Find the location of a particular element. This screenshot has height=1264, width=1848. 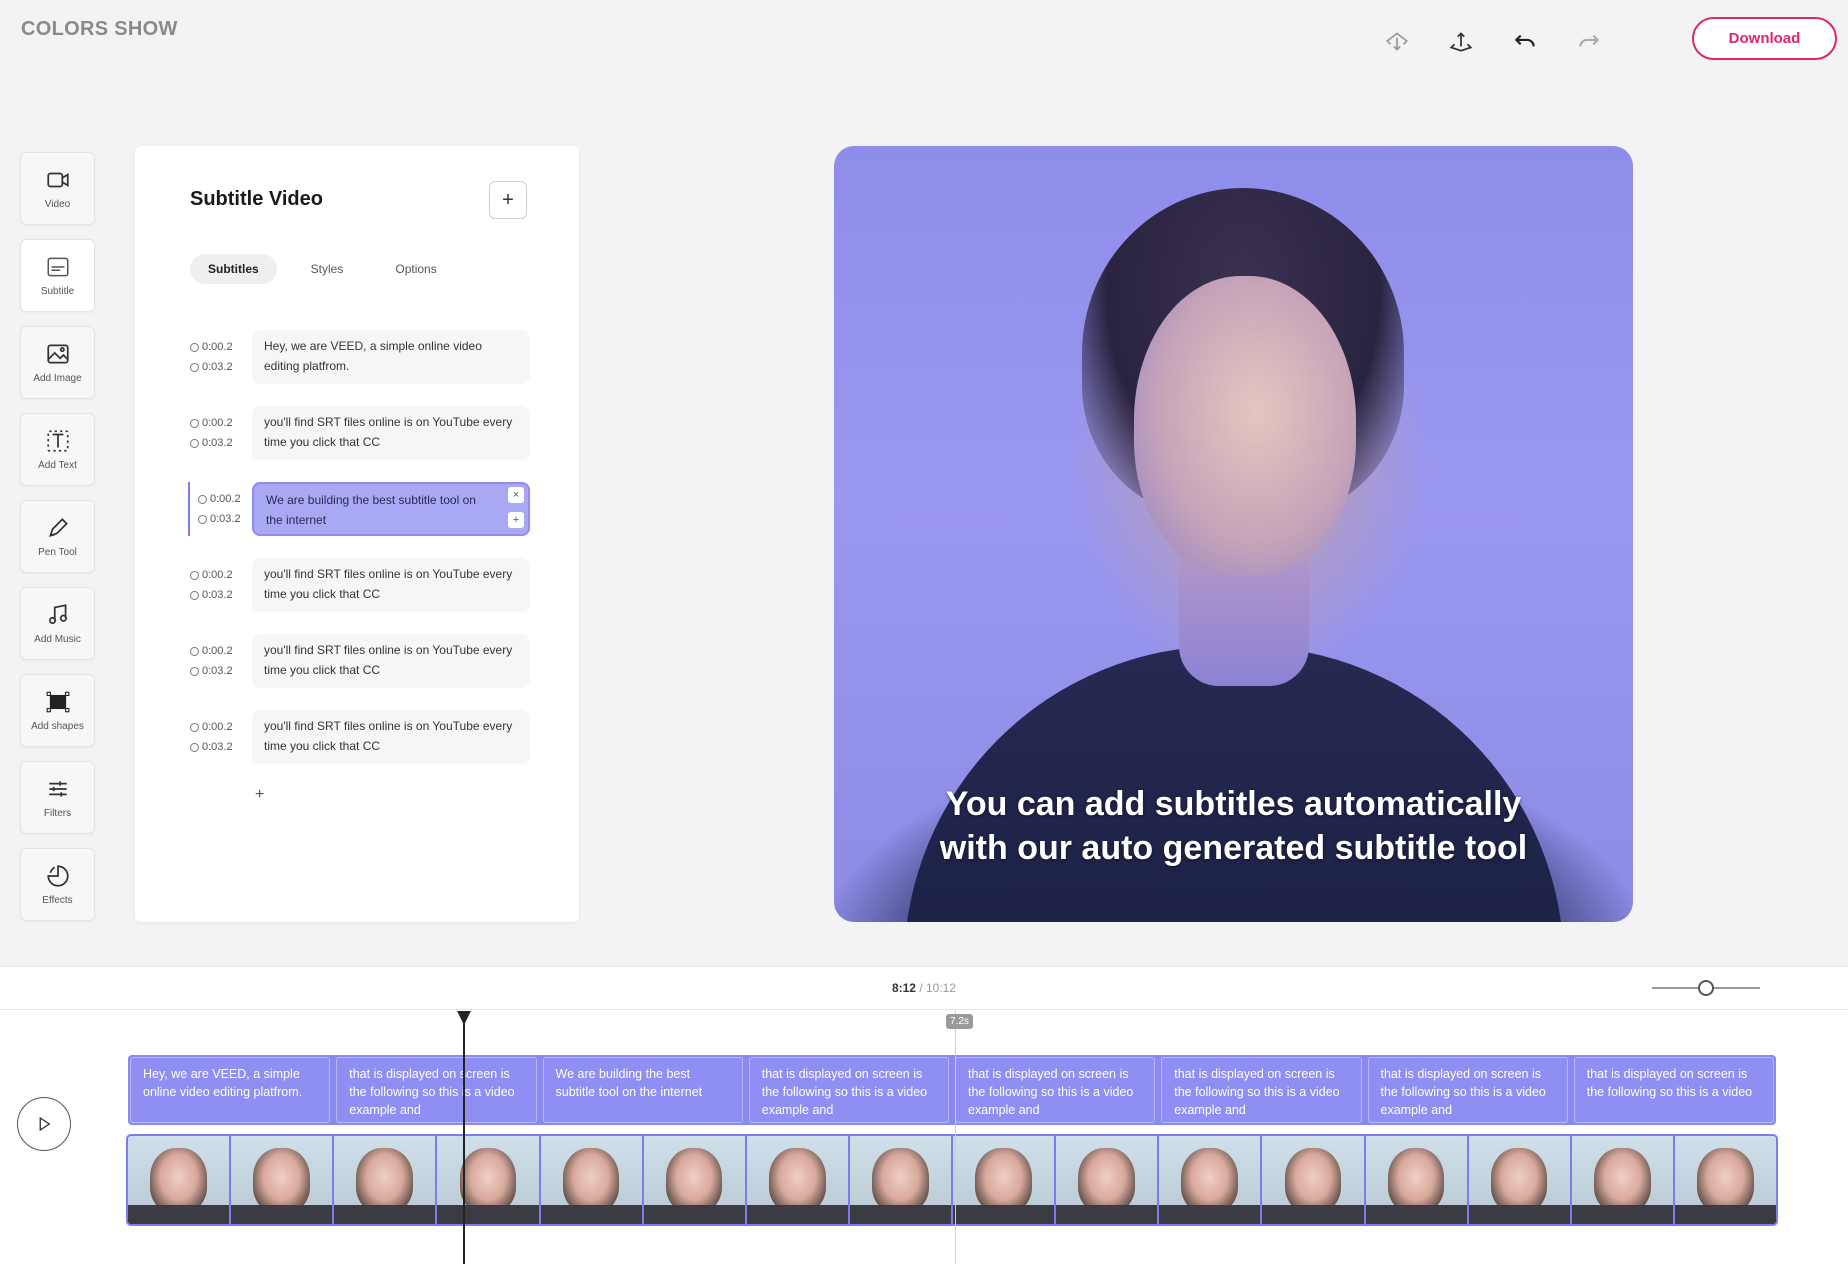

nav-item-video: Video is located at coordinates (57, 188).